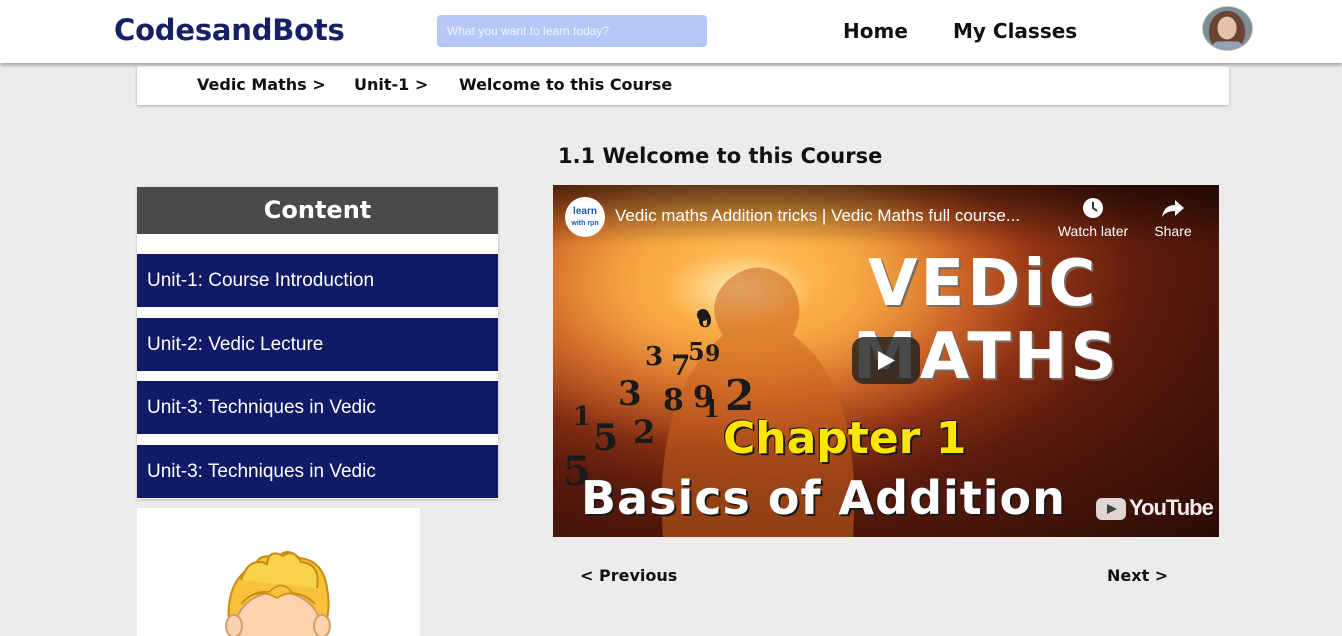 Image resolution: width=1342 pixels, height=636 pixels. I want to click on brand-logo: CodesandBots, so click(229, 30).